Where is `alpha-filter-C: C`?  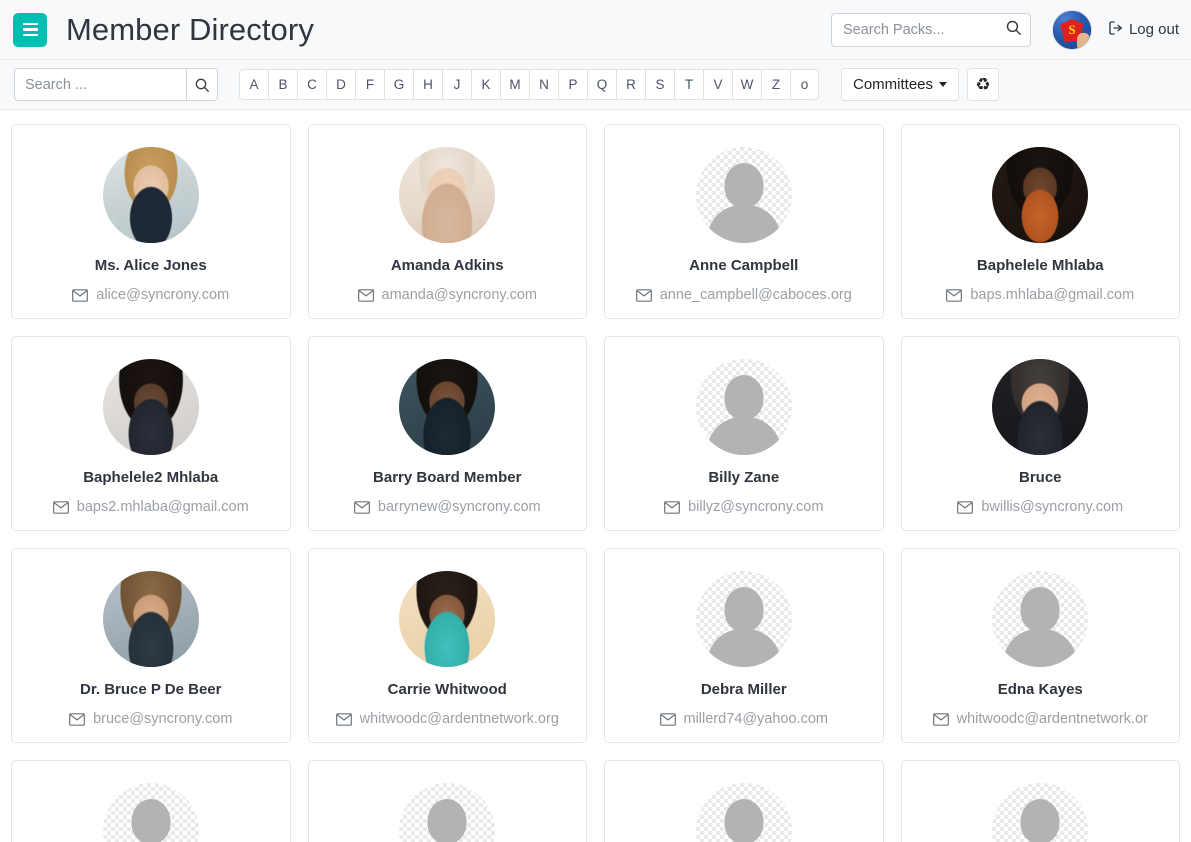 alpha-filter-C: C is located at coordinates (311, 84).